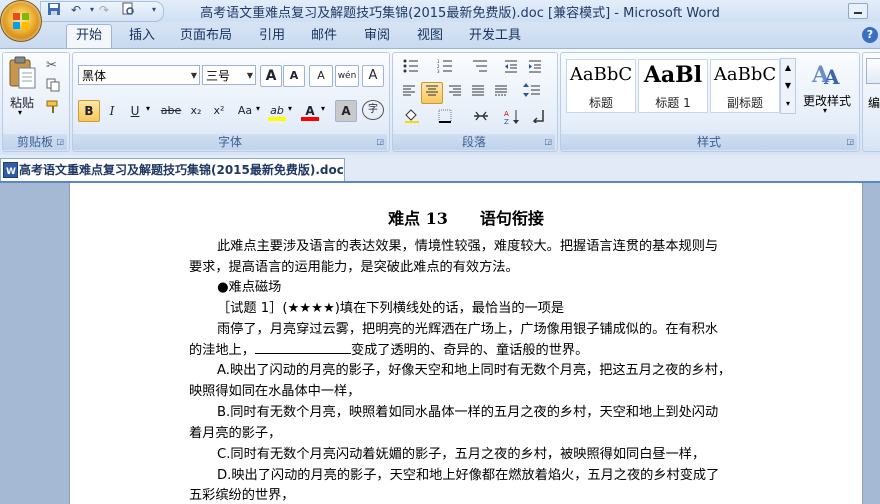 The height and width of the screenshot is (504, 880). Describe the element at coordinates (112, 111) in the screenshot. I see `italic-button: I` at that location.